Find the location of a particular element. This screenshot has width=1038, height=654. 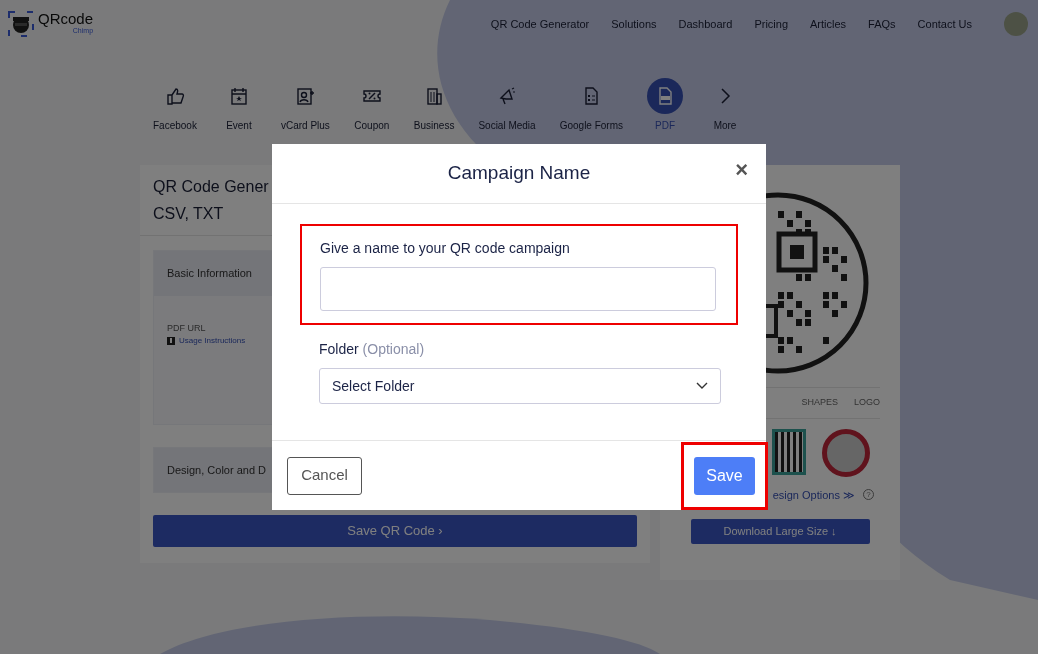

save-qr-button: Save QR Code › is located at coordinates (395, 531).